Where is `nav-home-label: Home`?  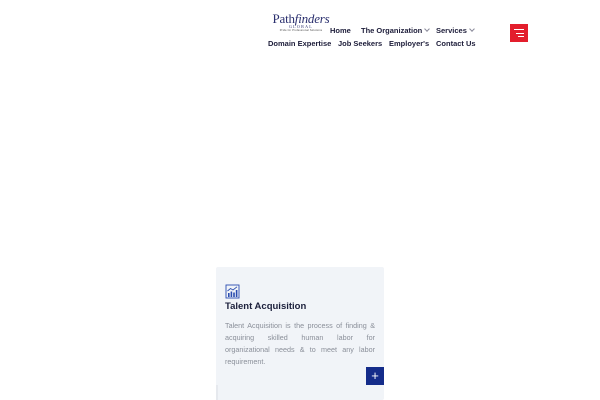 nav-home-label: Home is located at coordinates (340, 30).